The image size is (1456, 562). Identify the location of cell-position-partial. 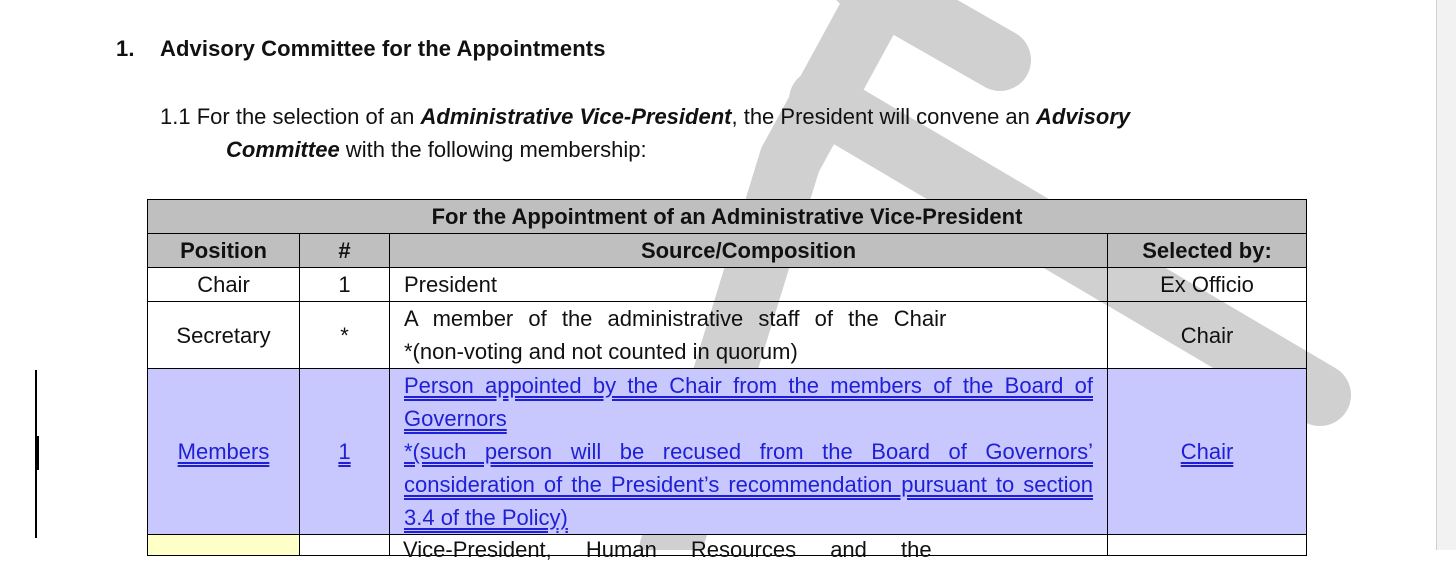
(223, 545).